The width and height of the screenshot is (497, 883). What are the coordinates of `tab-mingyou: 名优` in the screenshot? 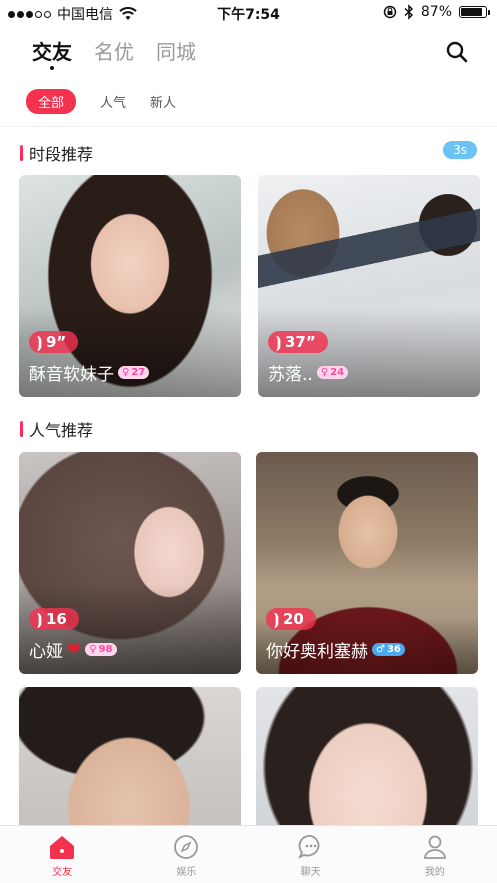 It's located at (114, 50).